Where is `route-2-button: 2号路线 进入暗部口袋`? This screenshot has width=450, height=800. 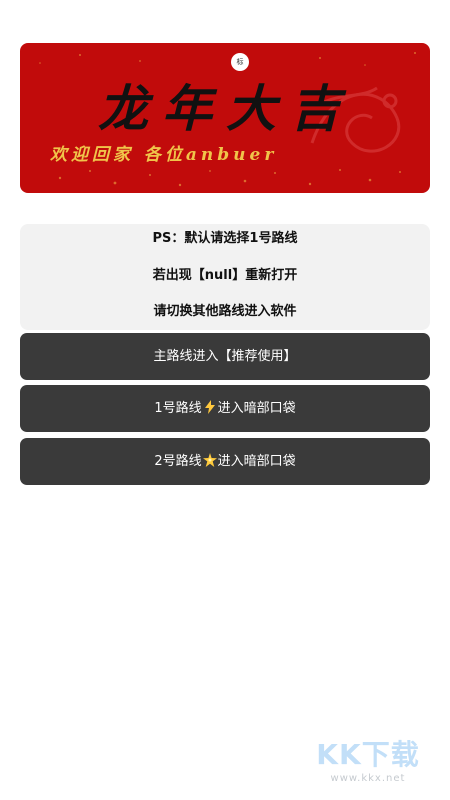
route-2-button: 2号路线 进入暗部口袋 is located at coordinates (225, 461).